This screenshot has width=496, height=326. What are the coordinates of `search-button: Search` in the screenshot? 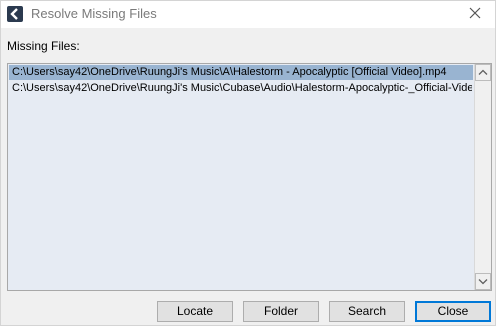 It's located at (367, 311).